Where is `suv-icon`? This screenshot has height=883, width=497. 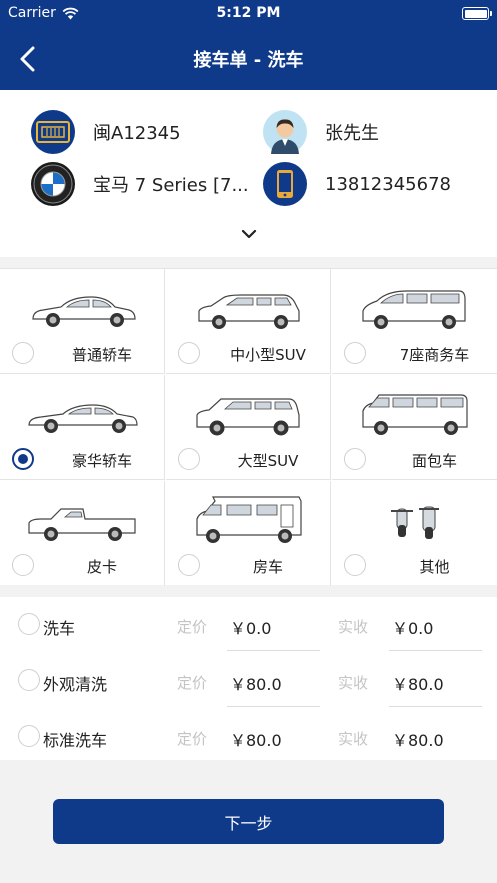 suv-icon is located at coordinates (249, 311).